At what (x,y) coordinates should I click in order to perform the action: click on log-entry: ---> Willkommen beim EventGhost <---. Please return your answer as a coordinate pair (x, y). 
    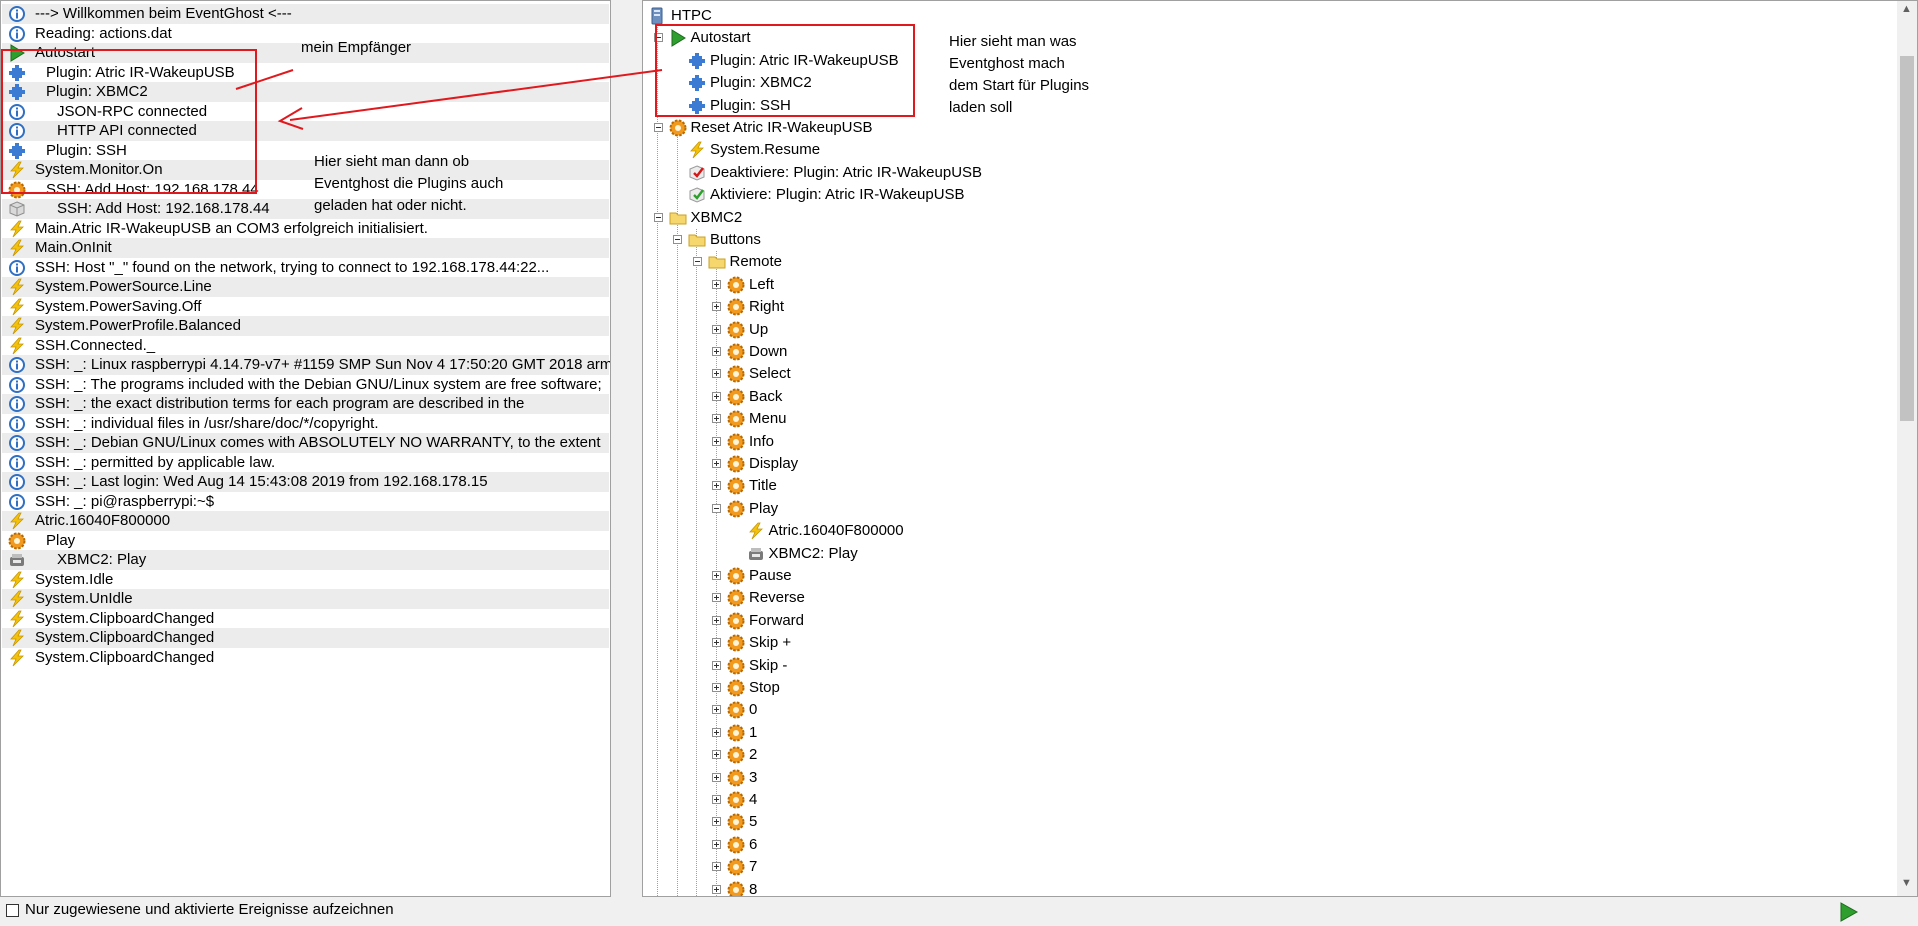
    Looking at the image, I should click on (305, 14).